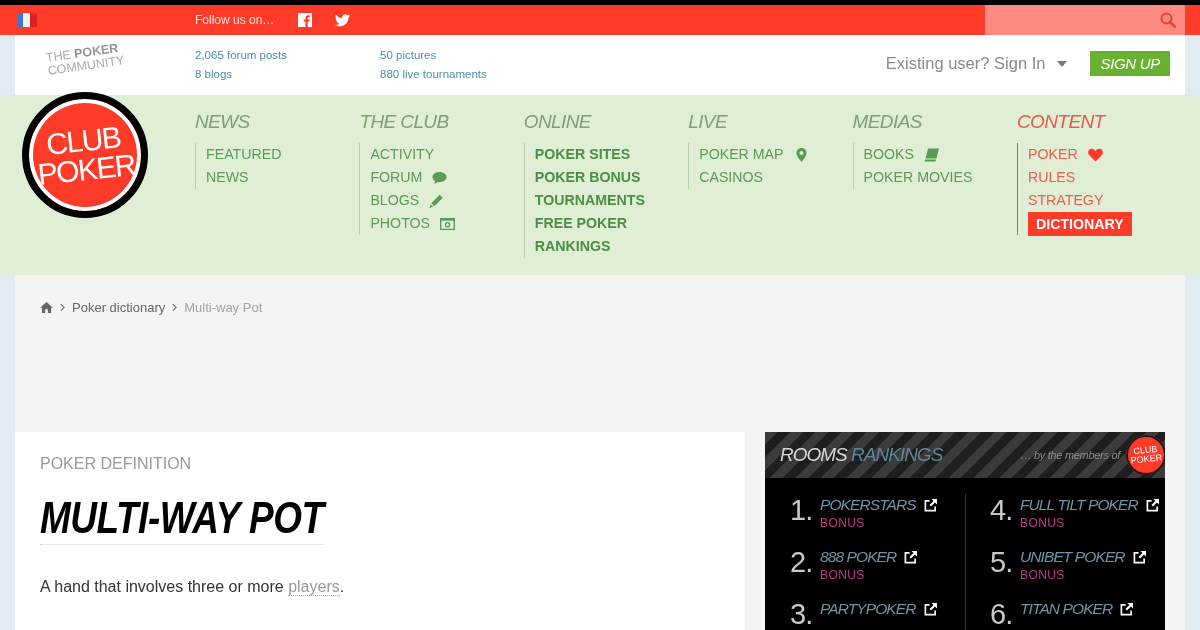  Describe the element at coordinates (119, 307) in the screenshot. I see `breadcrumb-link: Poker dictionary` at that location.